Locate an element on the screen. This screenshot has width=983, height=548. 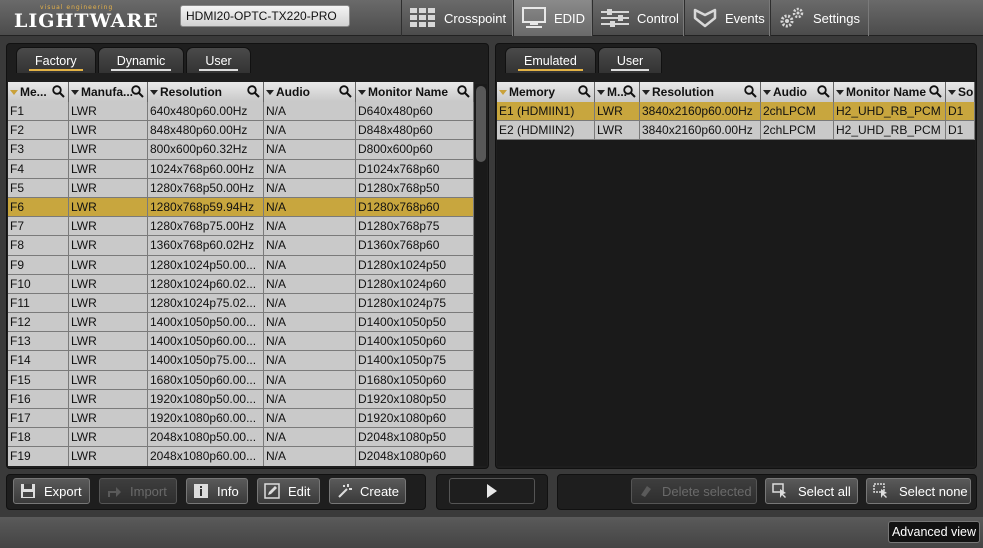
table-row: F6 LWR 1280x768p59.94Hz N/A D1280x768p60 is located at coordinates (241, 207).